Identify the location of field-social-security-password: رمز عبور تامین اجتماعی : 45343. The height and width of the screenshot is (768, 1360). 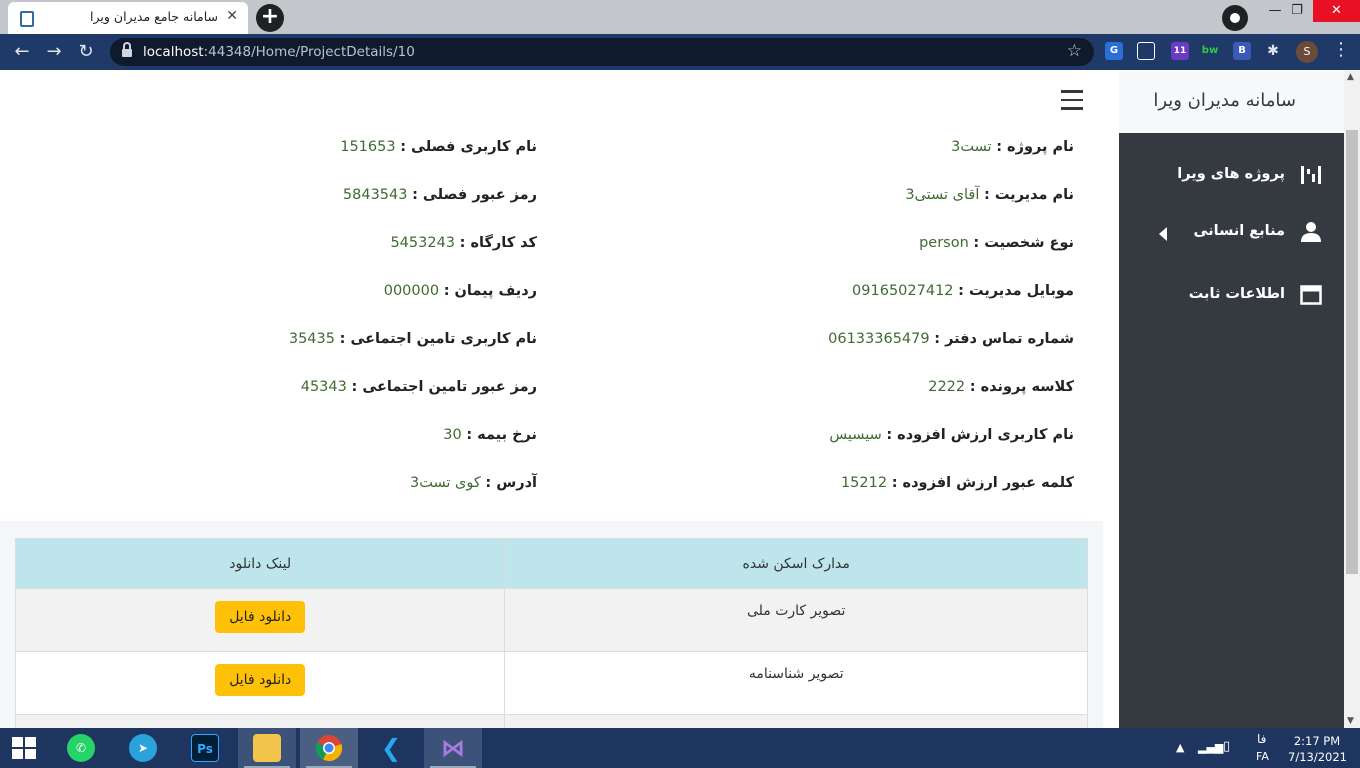
(418, 387).